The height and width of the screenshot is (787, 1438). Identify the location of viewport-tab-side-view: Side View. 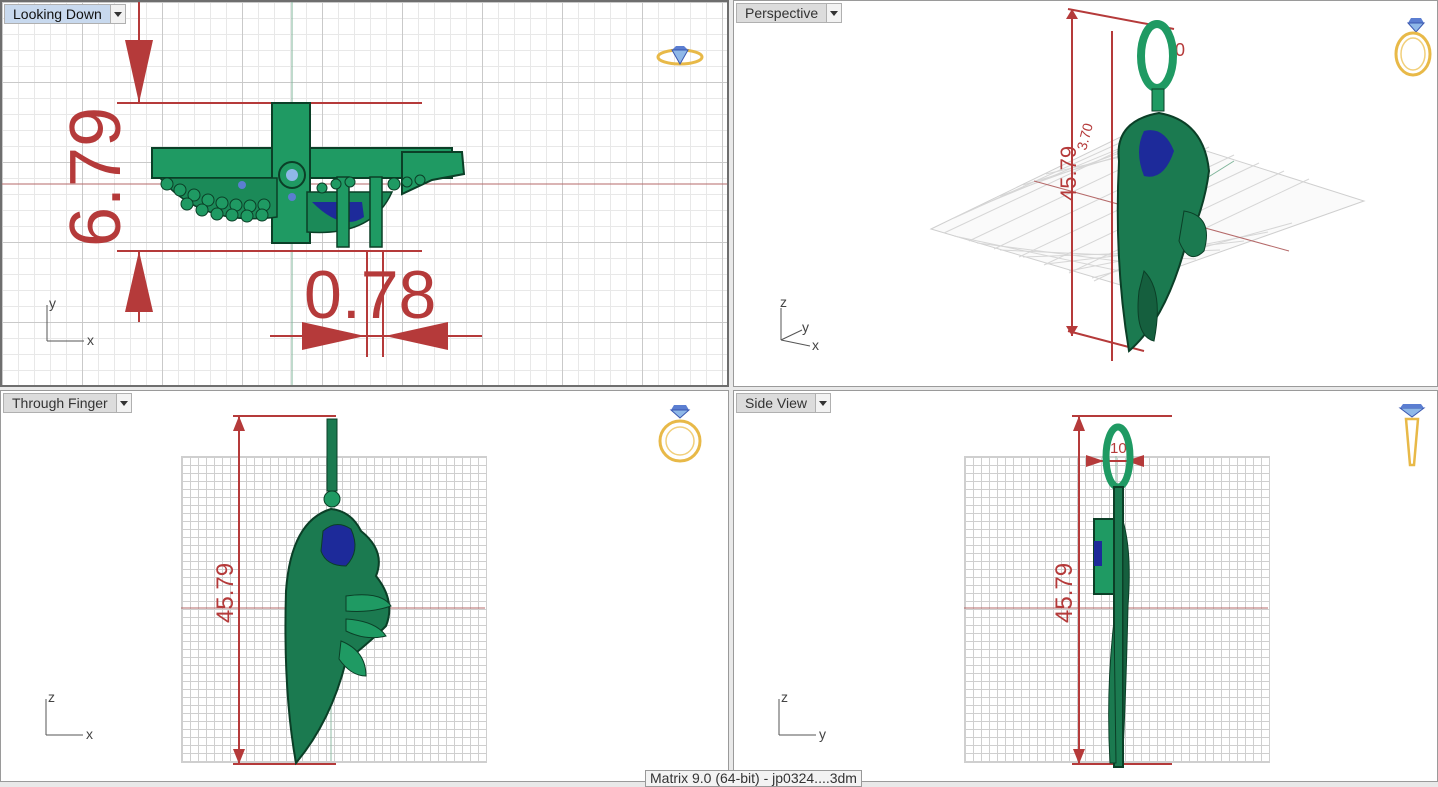
(784, 403).